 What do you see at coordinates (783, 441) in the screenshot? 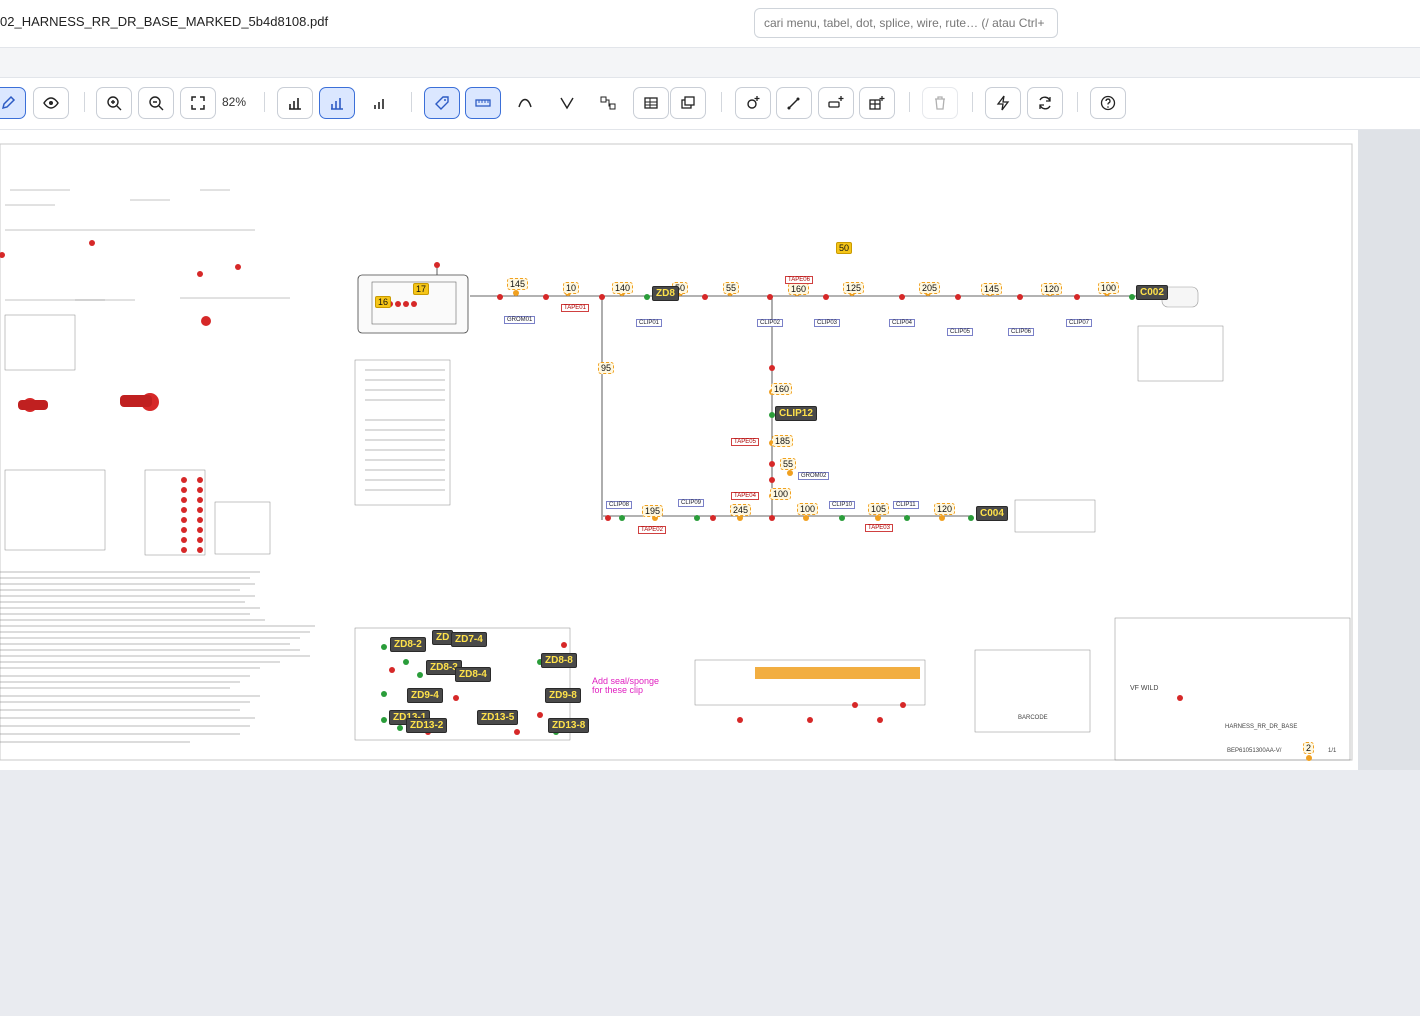
I see `dimension-label: 185` at bounding box center [783, 441].